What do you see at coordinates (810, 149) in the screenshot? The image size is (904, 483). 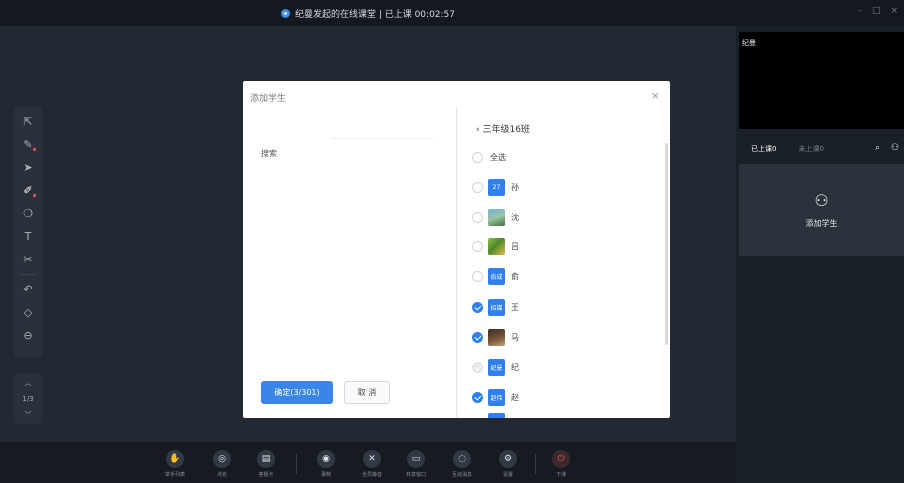 I see `tab-absent: 未上课0` at bounding box center [810, 149].